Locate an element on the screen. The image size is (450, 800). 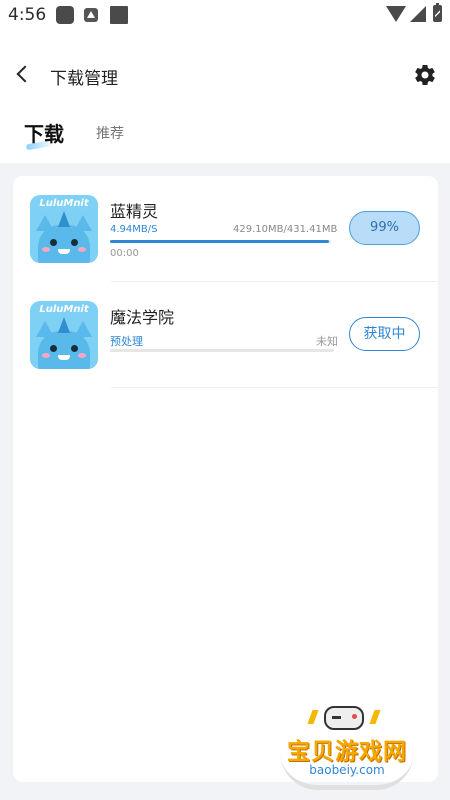
signal-icon is located at coordinates (418, 14).